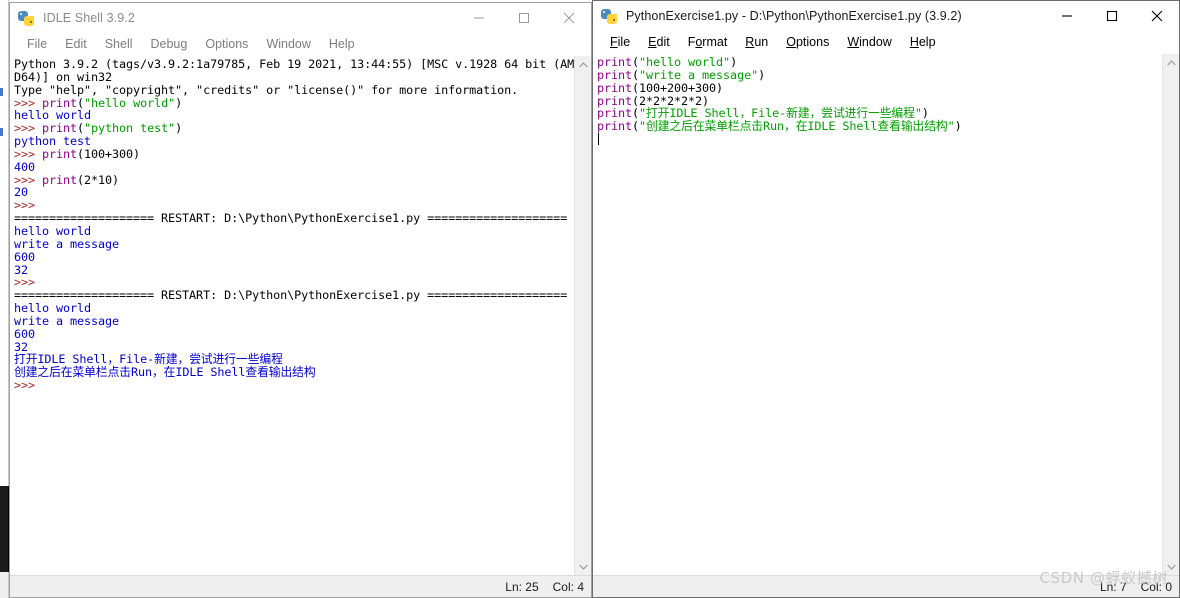 This screenshot has height=598, width=1180. What do you see at coordinates (109, 153) in the screenshot?
I see `shell-token-plain: (100+300)` at bounding box center [109, 153].